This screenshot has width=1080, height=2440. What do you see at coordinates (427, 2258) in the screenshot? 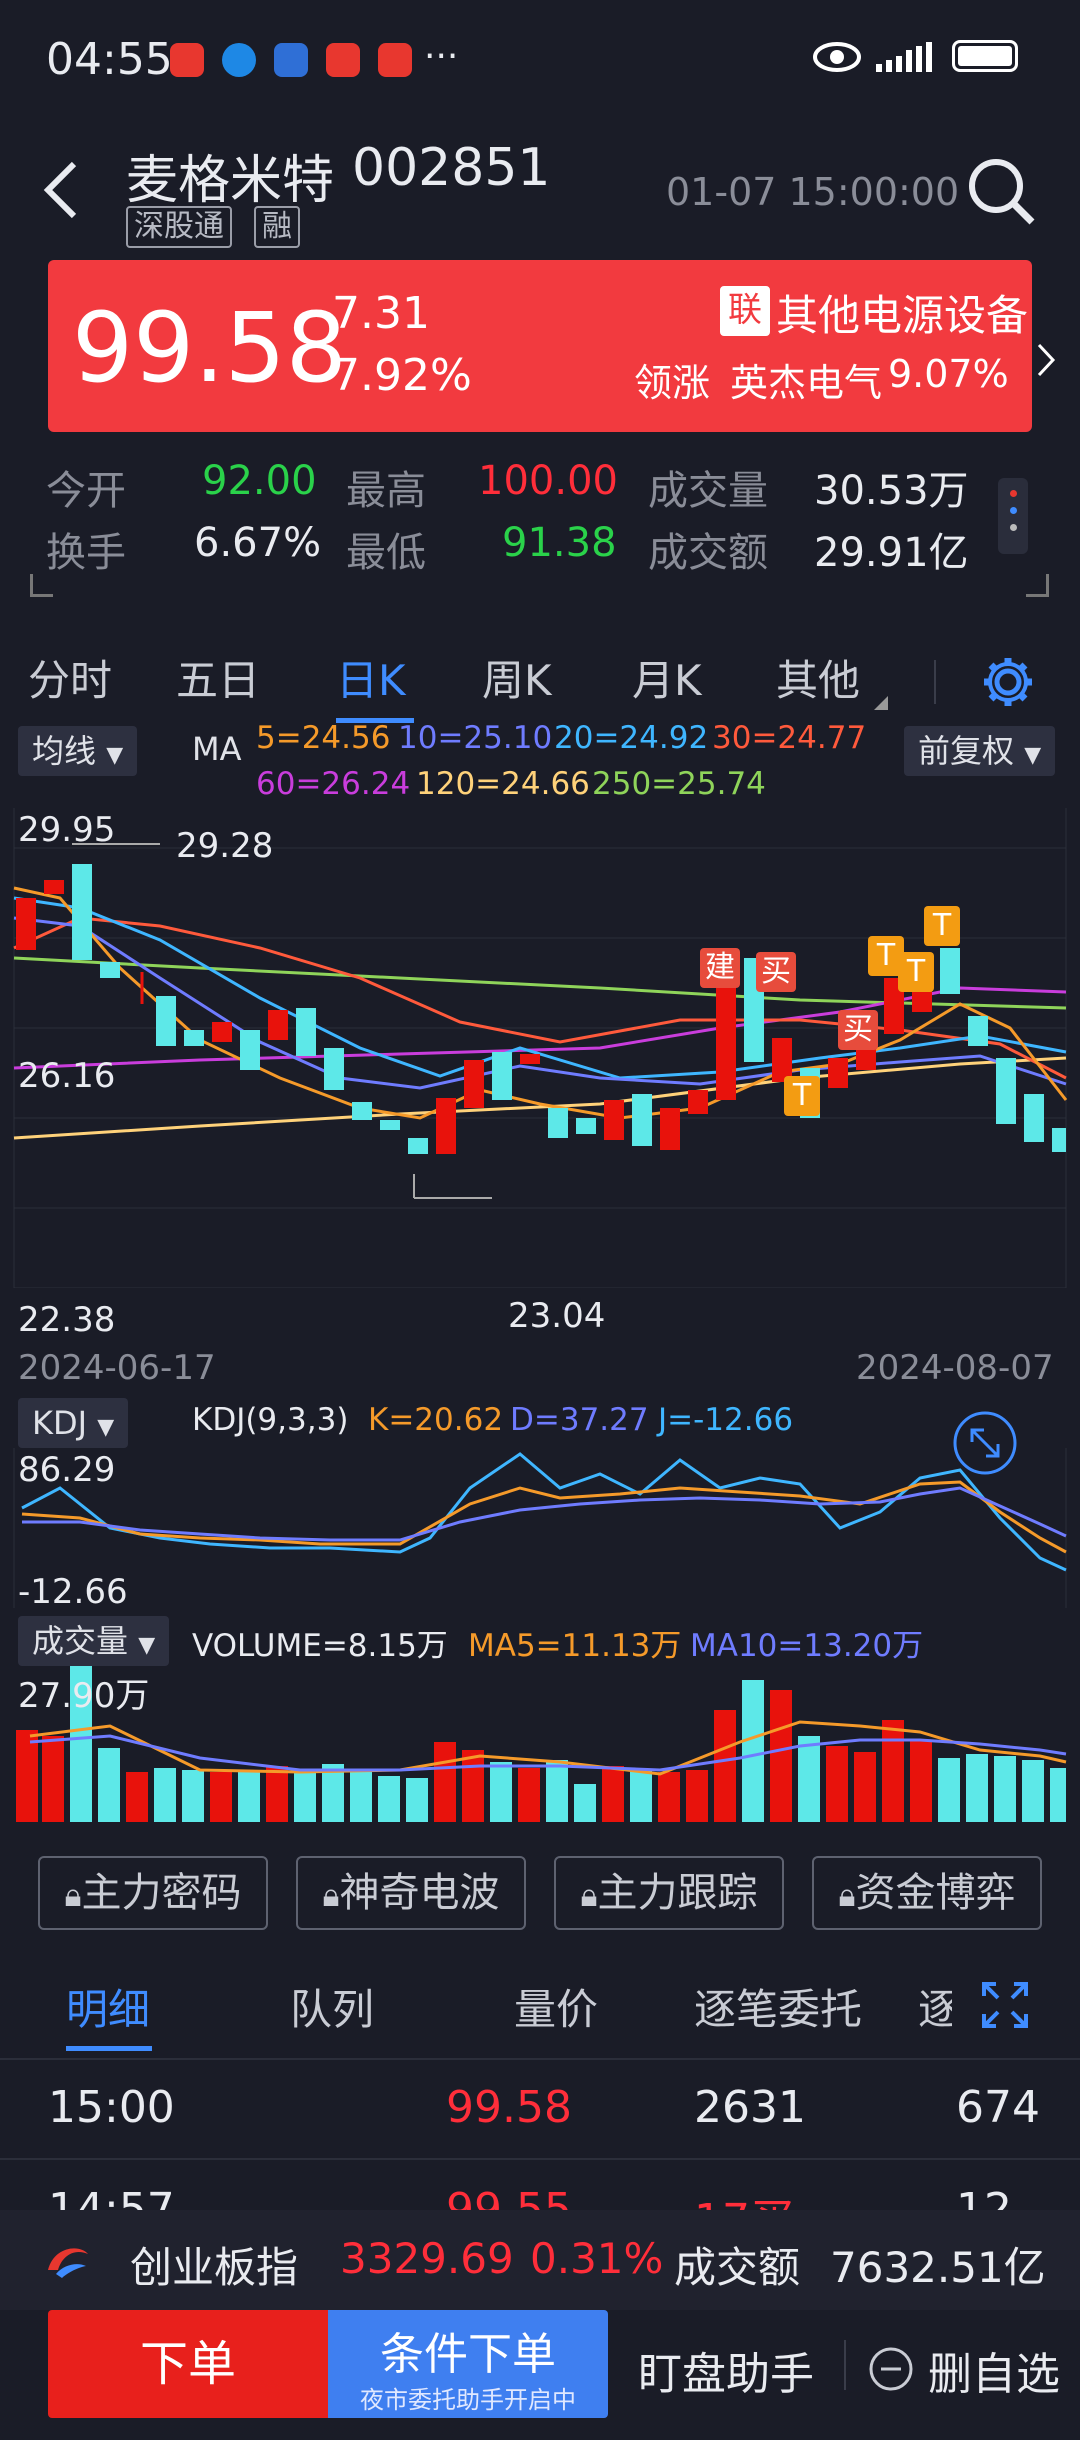
I see `index-value: 3329.69` at bounding box center [427, 2258].